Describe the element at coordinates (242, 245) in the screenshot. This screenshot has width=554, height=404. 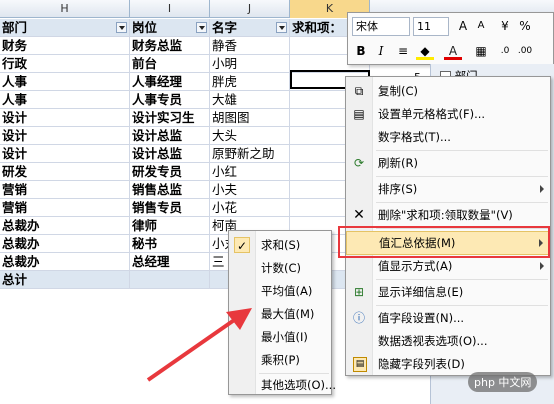
I see `check-icon: ✓` at that location.